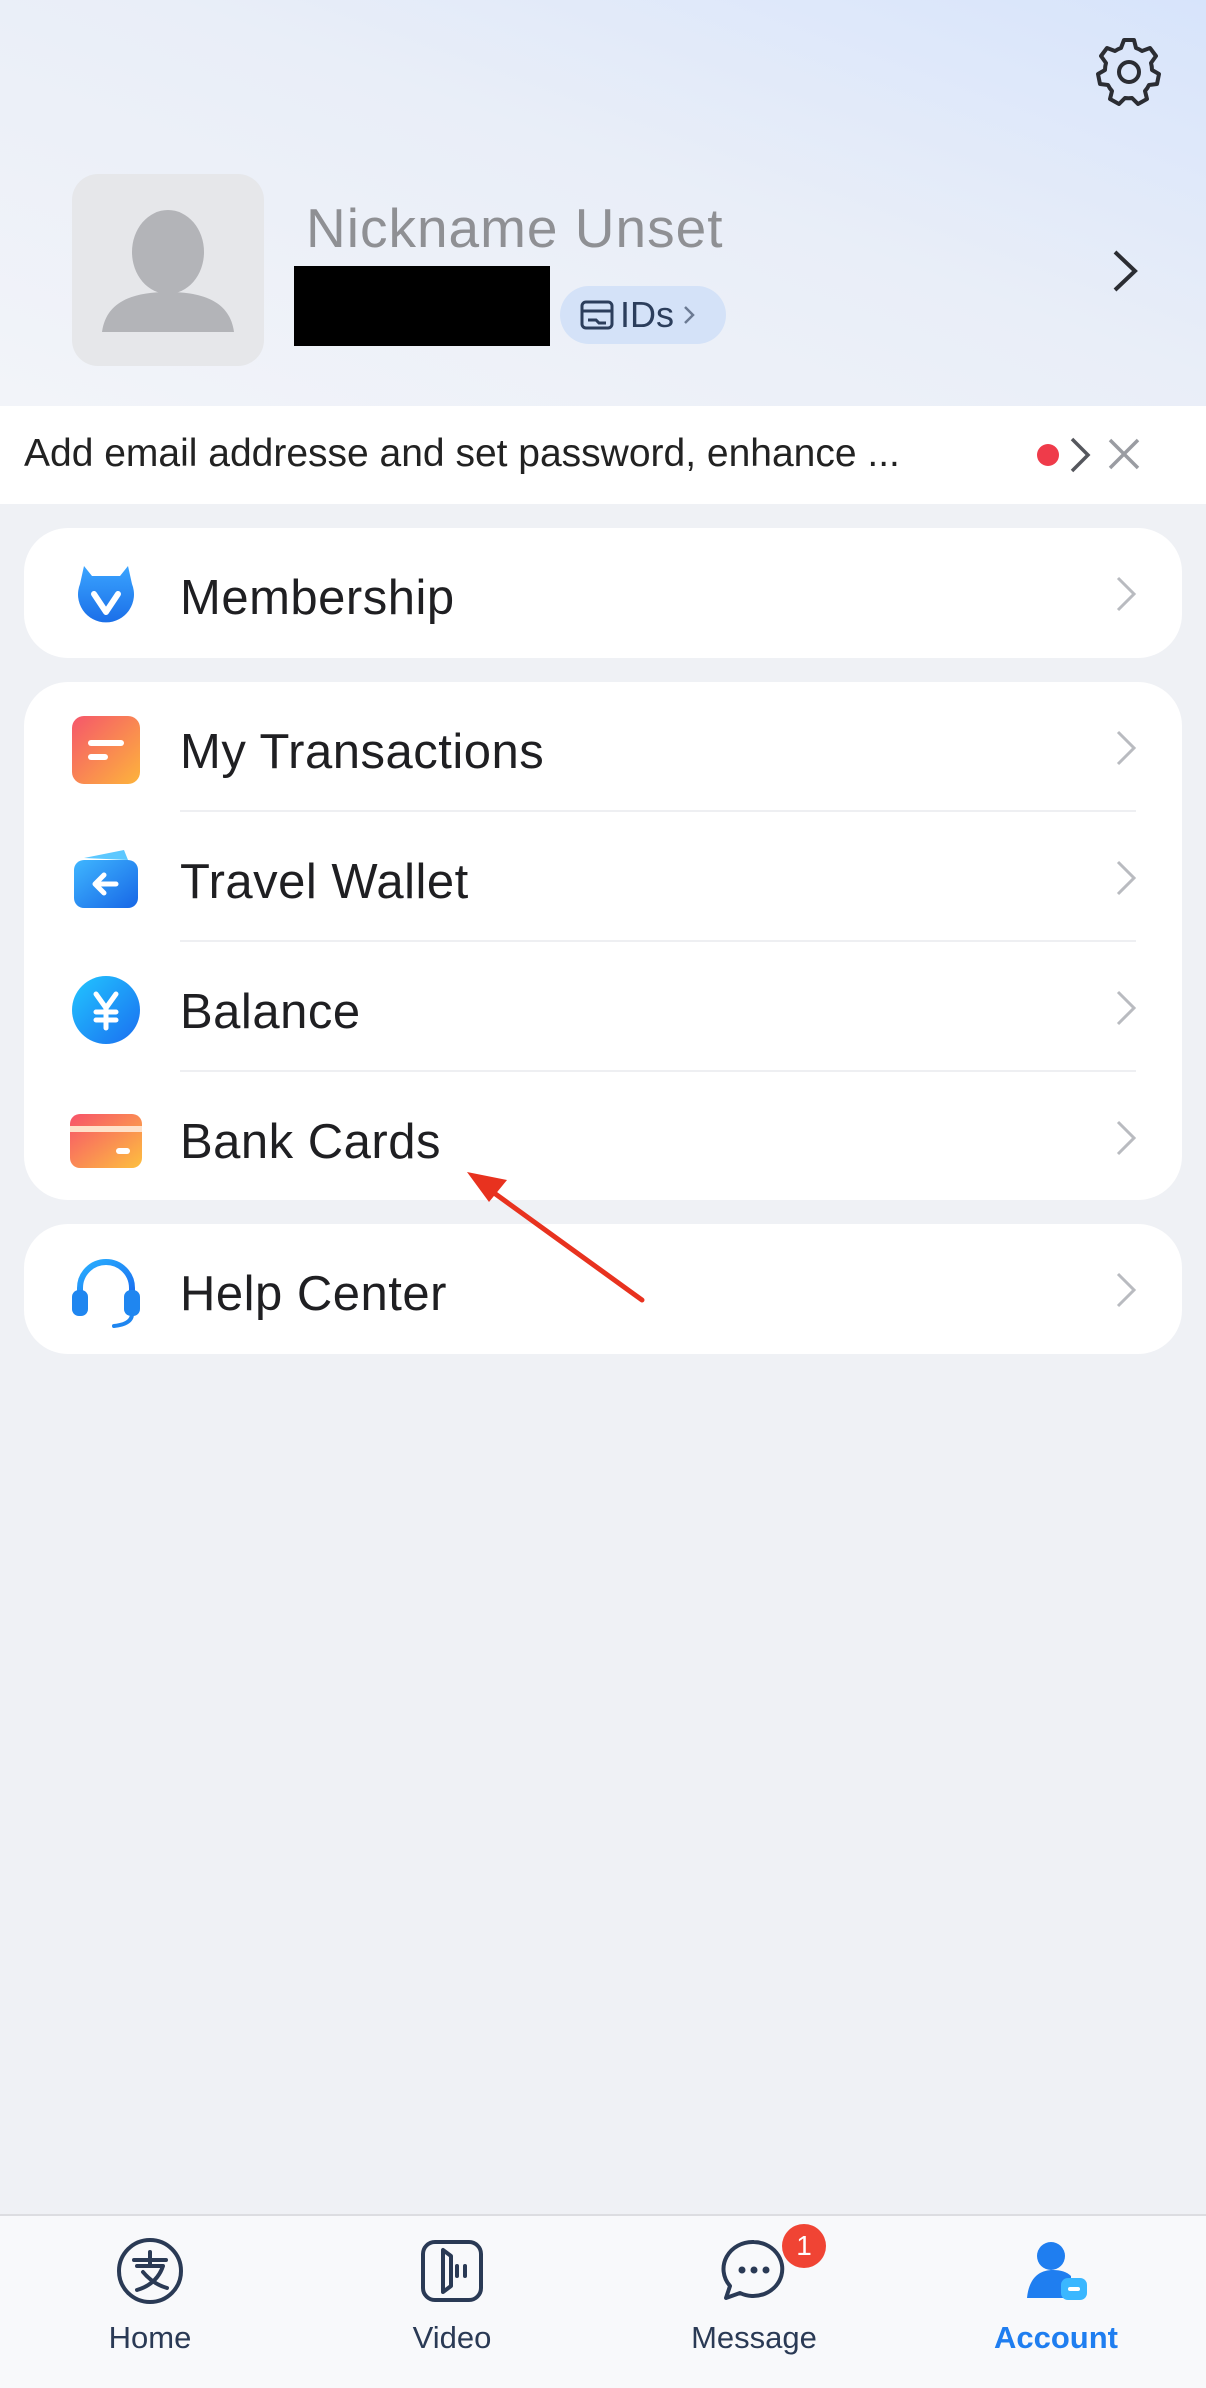 This screenshot has width=1206, height=2388. Describe the element at coordinates (804, 2246) in the screenshot. I see `unread-badge: 1` at that location.